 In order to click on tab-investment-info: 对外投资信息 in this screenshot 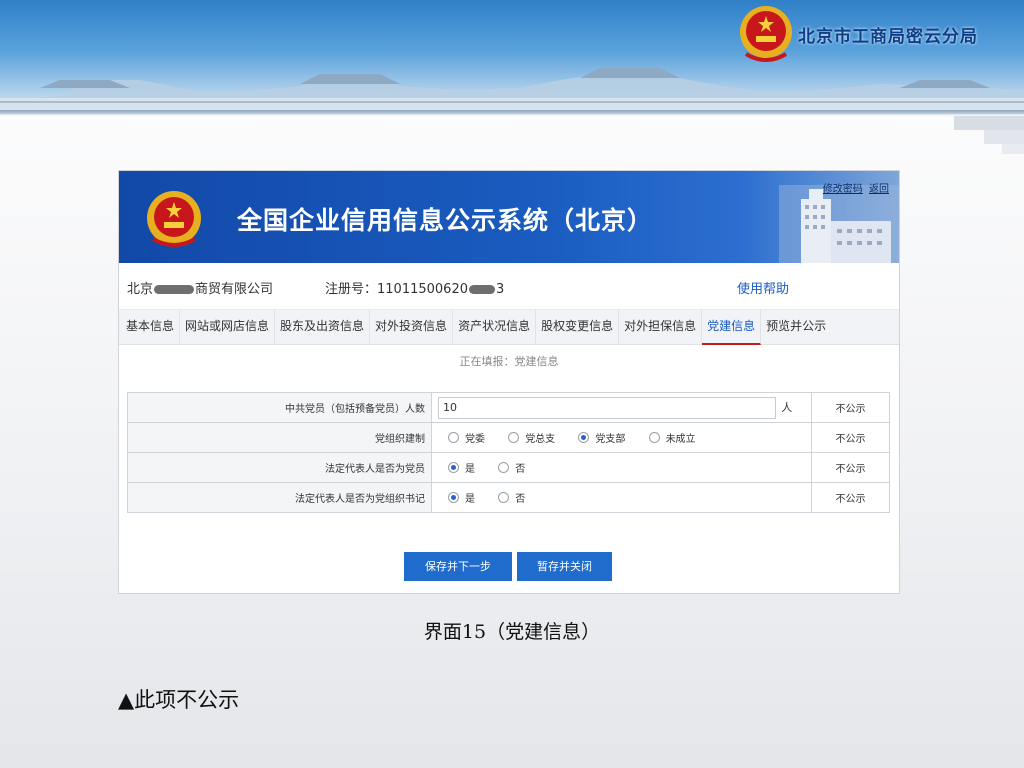, I will do `click(412, 327)`.